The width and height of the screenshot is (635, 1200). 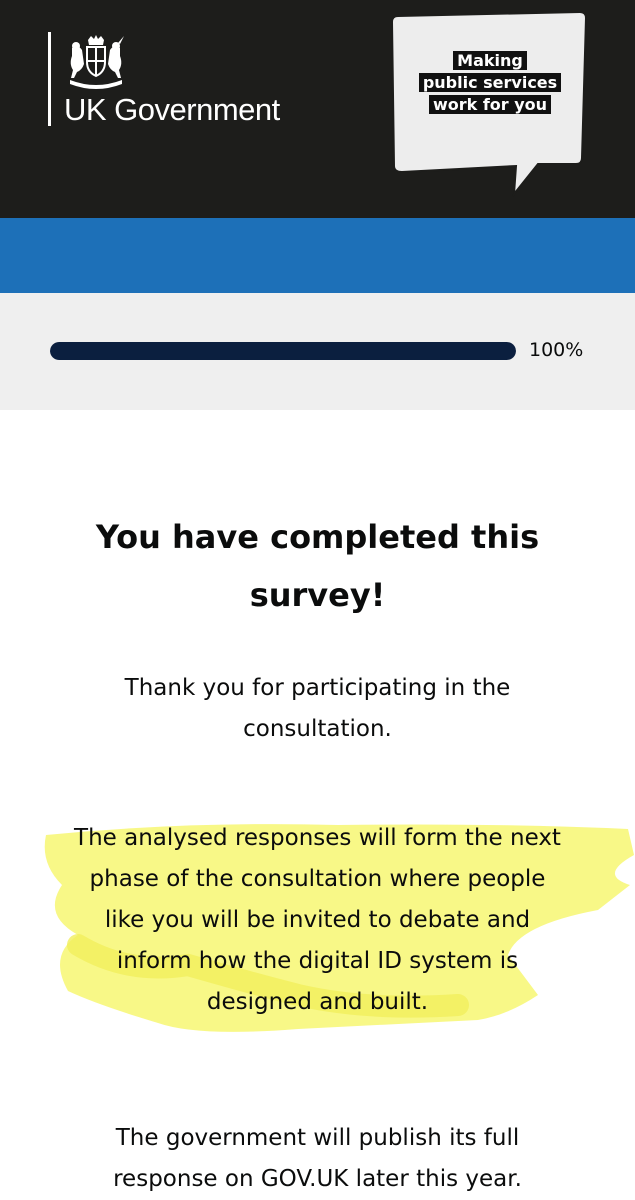 What do you see at coordinates (317, 879) in the screenshot?
I see `paragraph2-line-2: phase of the consultation where people` at bounding box center [317, 879].